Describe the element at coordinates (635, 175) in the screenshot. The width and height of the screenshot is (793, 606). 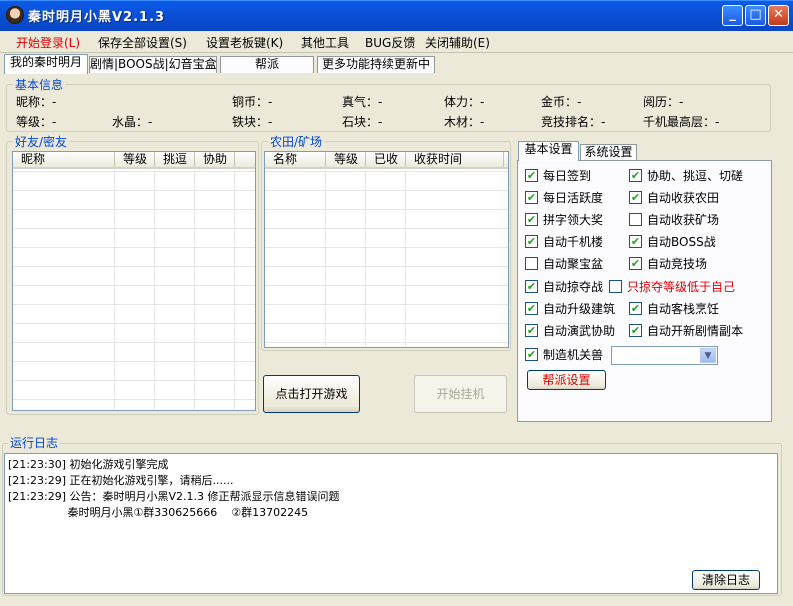
I see `assist-tease-checkbox: ✔` at that location.